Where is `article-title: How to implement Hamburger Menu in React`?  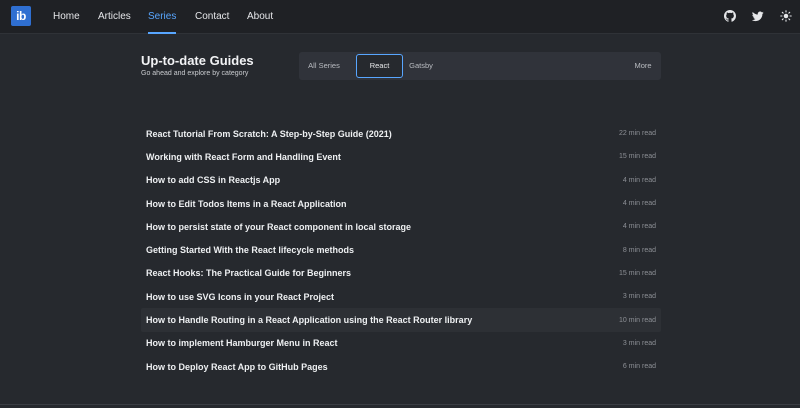 article-title: How to implement Hamburger Menu in React is located at coordinates (242, 343).